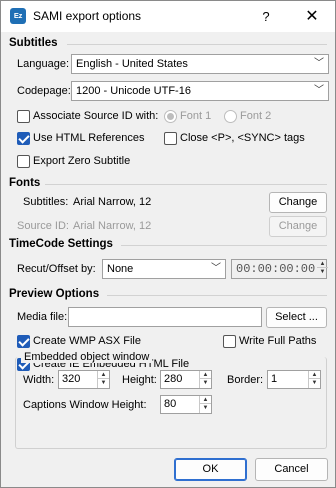  I want to click on width-spinbox: 320 ▲ ▼, so click(84, 379).